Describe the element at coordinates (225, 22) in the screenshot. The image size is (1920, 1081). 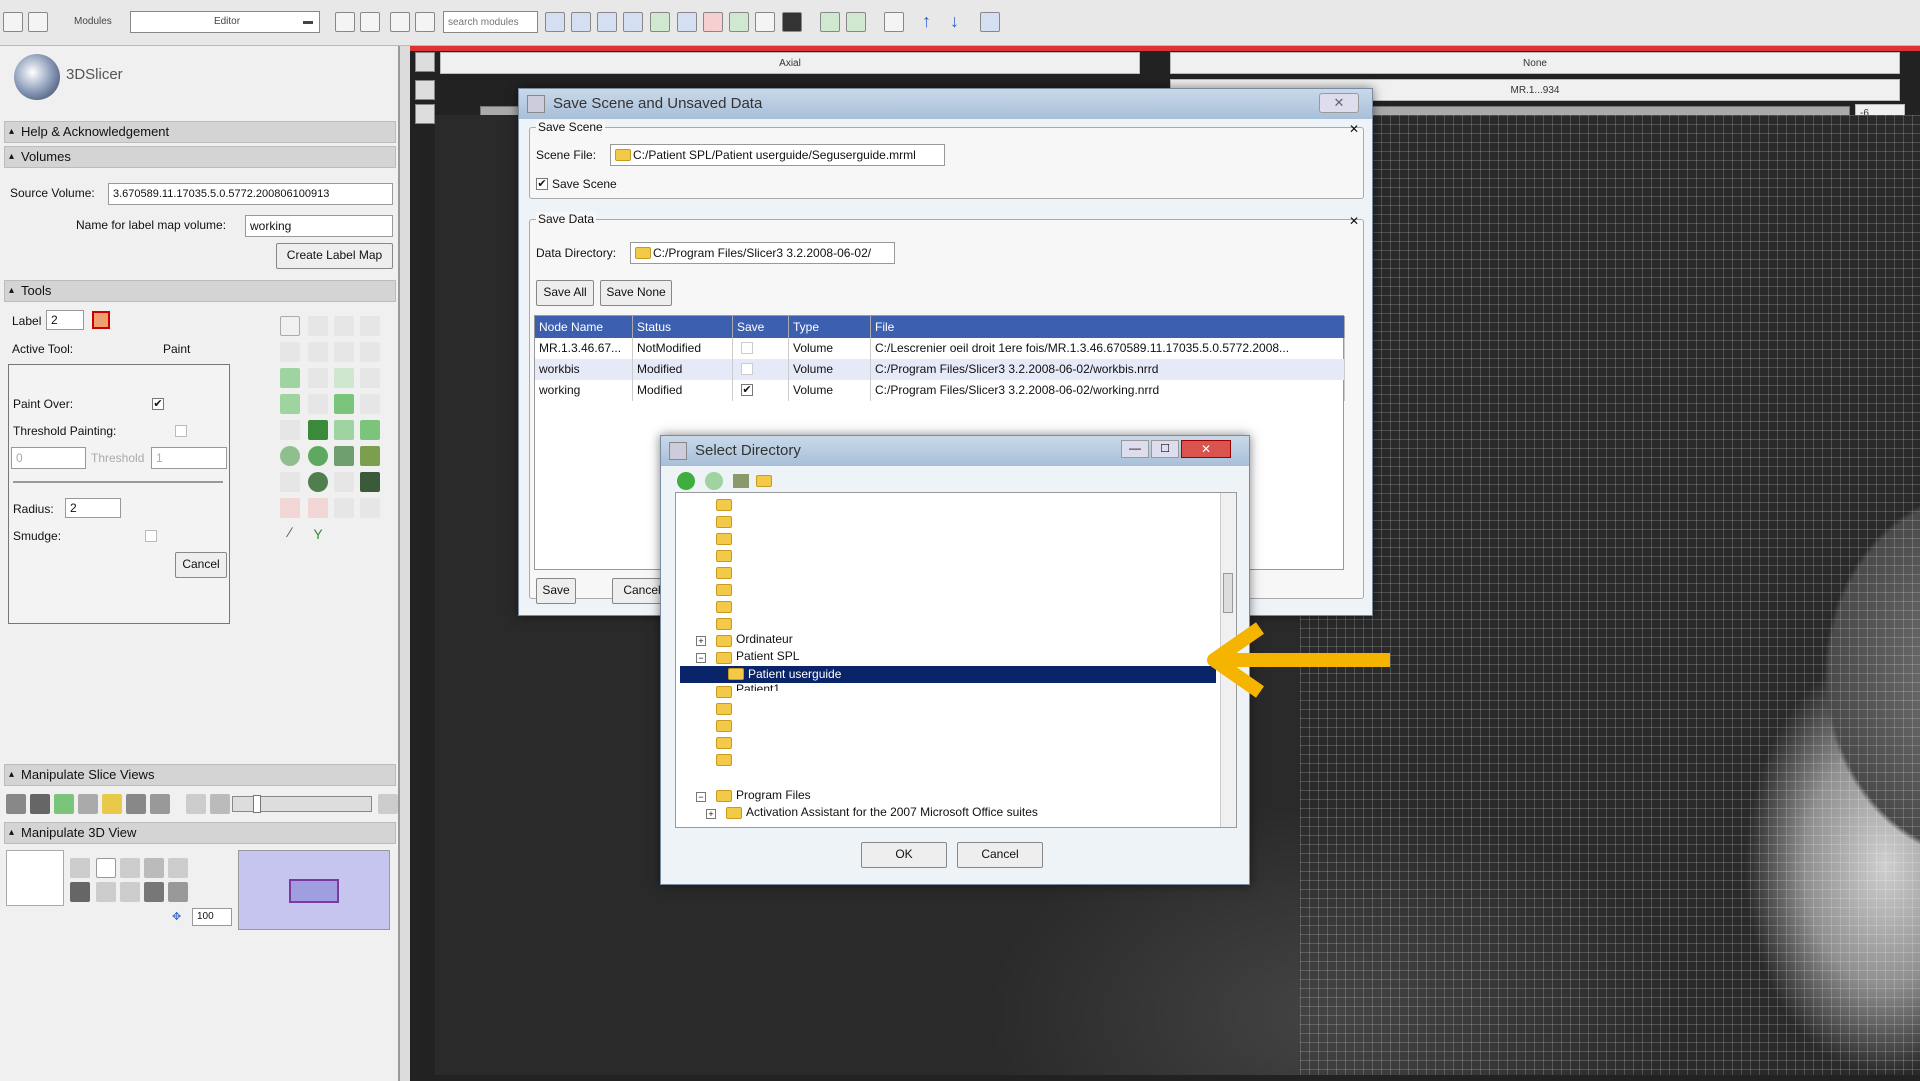
I see `module-selector: Editor ▬` at that location.